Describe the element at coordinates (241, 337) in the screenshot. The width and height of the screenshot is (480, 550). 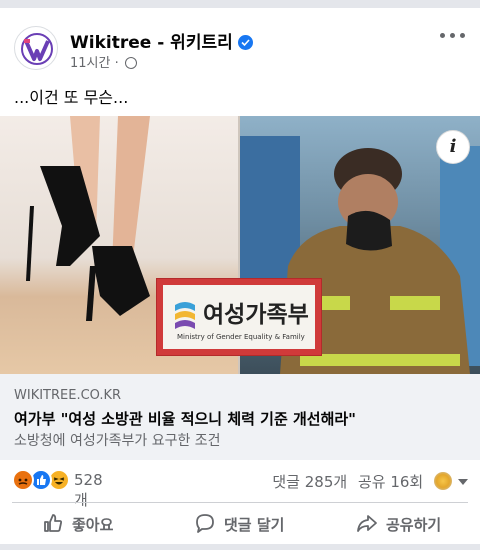
I see `ministry-sign-subtitle: Ministry of Gender Equality & Family` at that location.